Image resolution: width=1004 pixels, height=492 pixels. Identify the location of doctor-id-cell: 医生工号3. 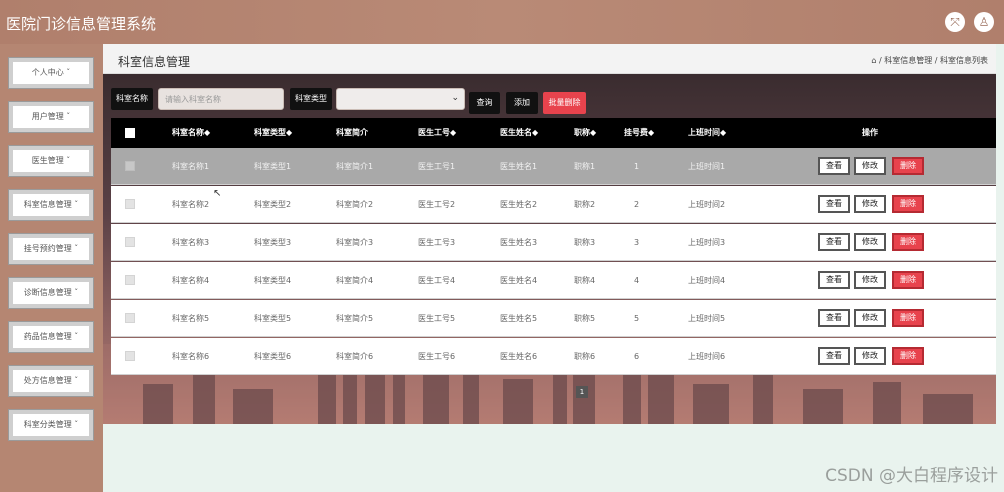
(437, 242).